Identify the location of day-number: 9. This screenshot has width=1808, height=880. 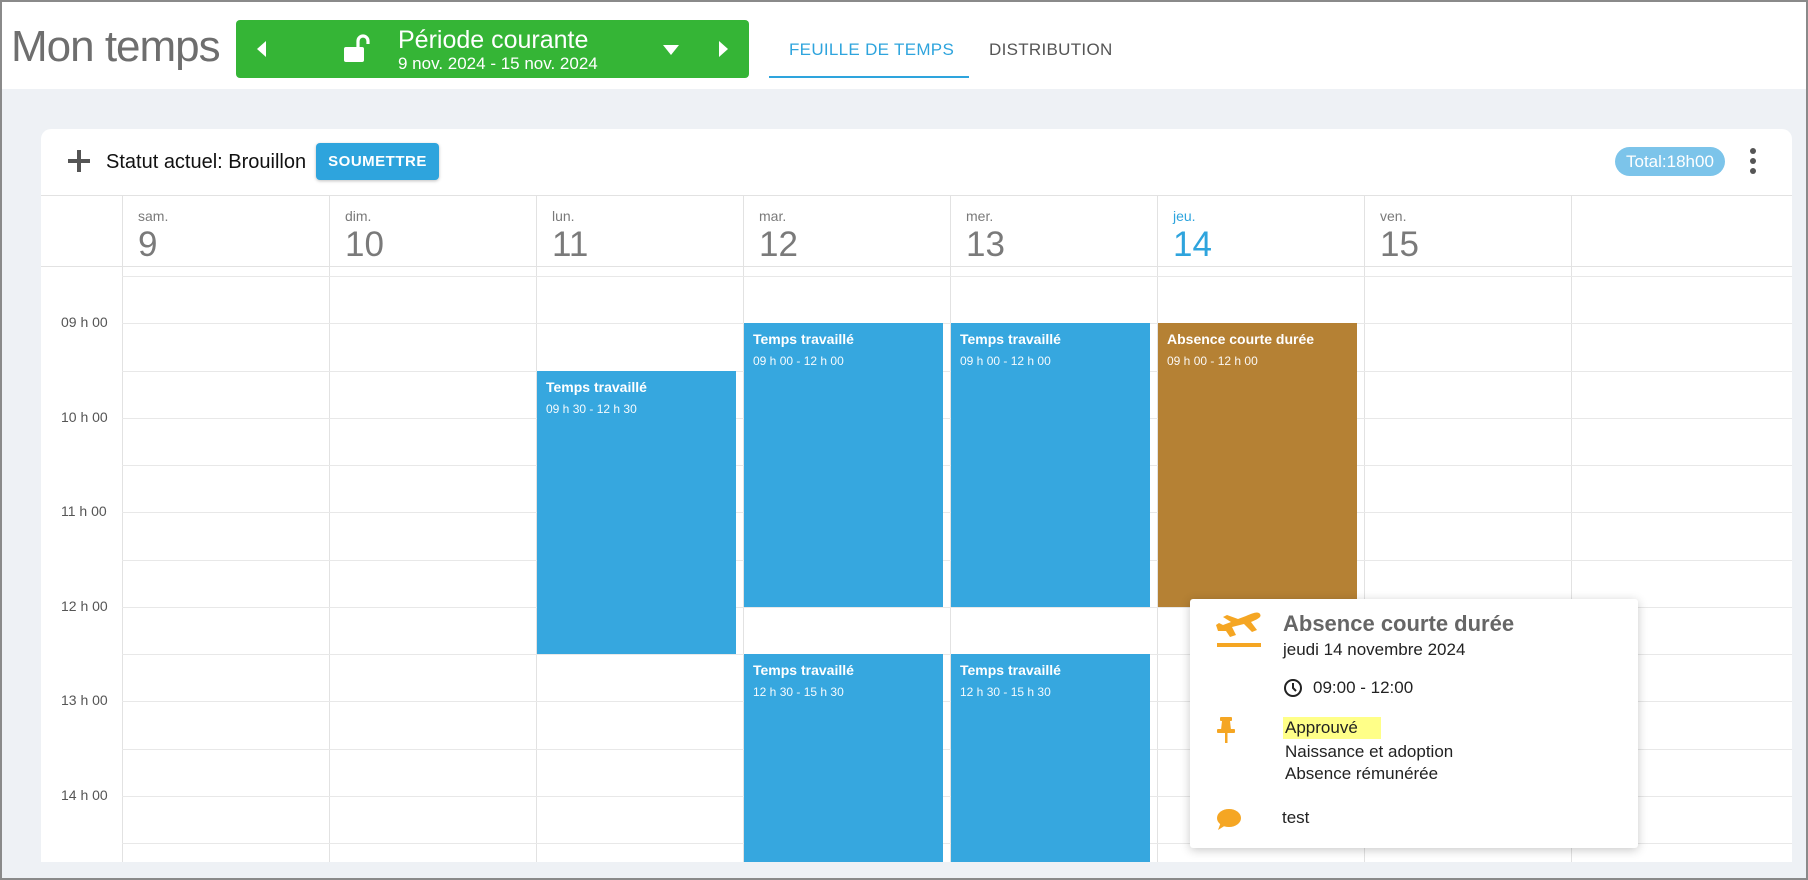
(148, 244).